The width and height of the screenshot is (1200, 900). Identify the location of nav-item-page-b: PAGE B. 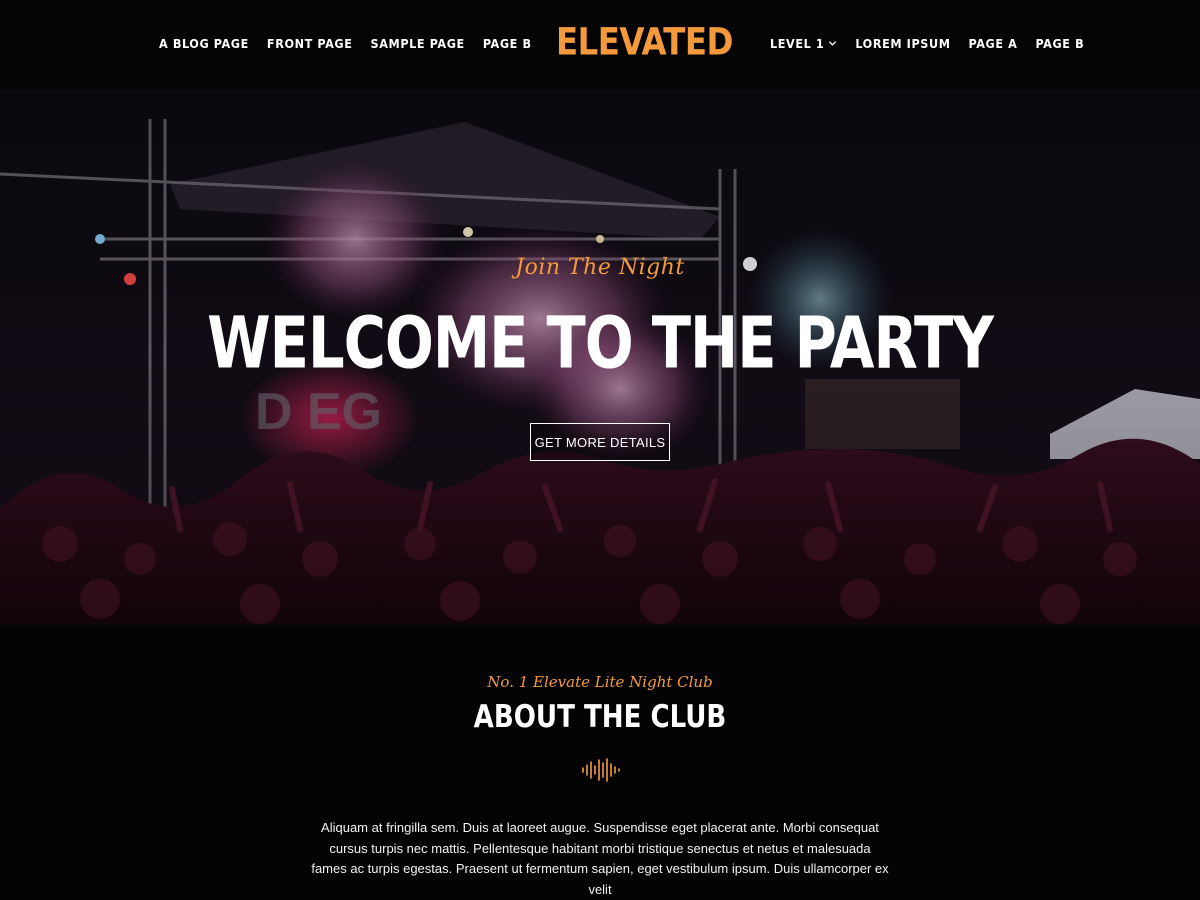
(507, 43).